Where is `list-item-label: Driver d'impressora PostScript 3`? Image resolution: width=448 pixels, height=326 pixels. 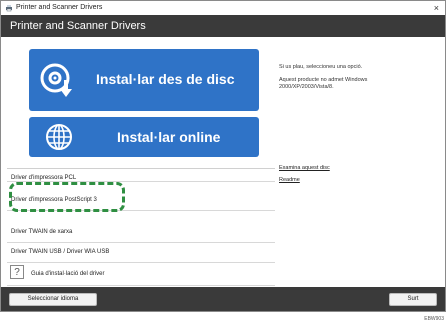 list-item-label: Driver d'impressora PostScript 3 is located at coordinates (54, 200).